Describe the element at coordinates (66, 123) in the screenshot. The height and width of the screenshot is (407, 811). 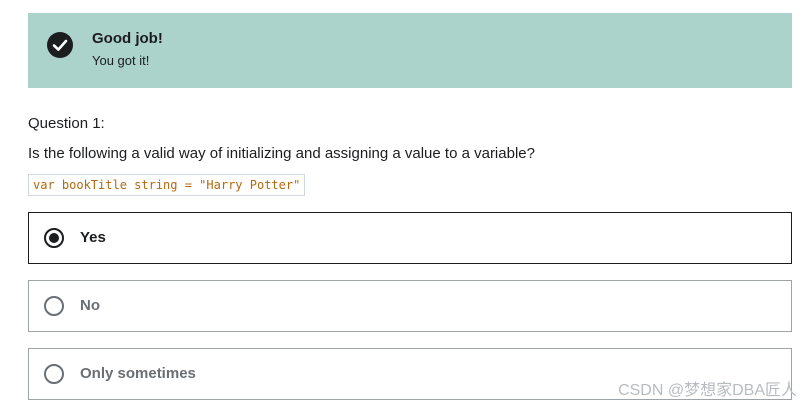
I see `question-label: Question 1:` at that location.